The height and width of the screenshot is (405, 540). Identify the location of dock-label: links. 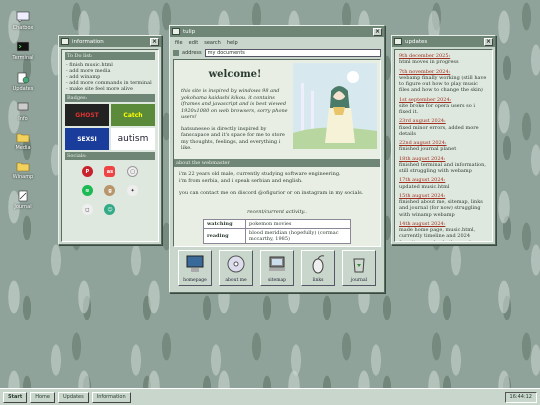
(318, 280).